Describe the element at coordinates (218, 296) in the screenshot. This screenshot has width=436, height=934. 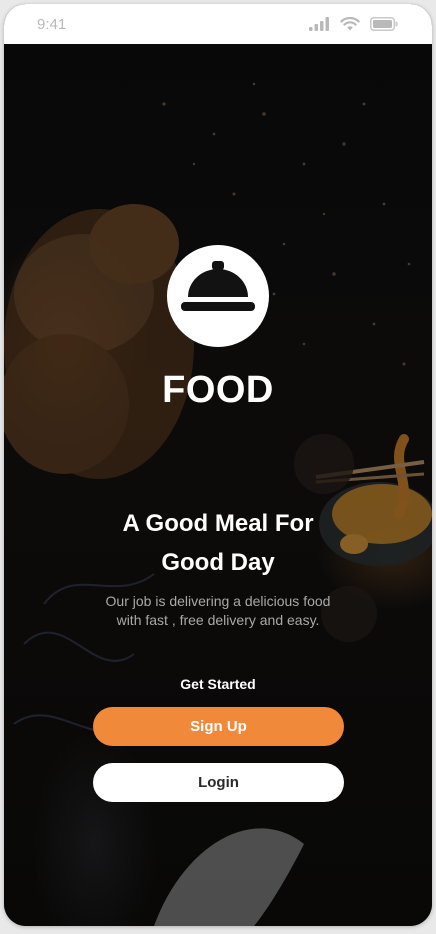
I see `cloche-icon` at that location.